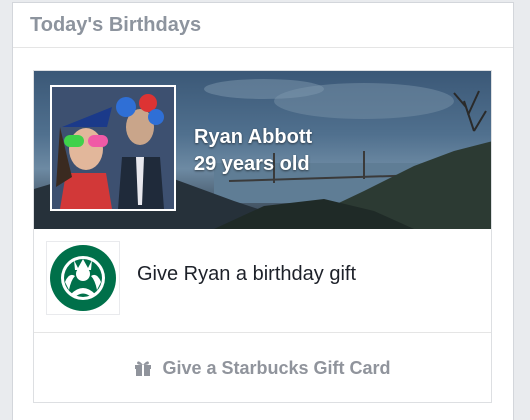 The image size is (530, 420). I want to click on give-gift-card-button: Give a Starbucks Gift Card, so click(262, 368).